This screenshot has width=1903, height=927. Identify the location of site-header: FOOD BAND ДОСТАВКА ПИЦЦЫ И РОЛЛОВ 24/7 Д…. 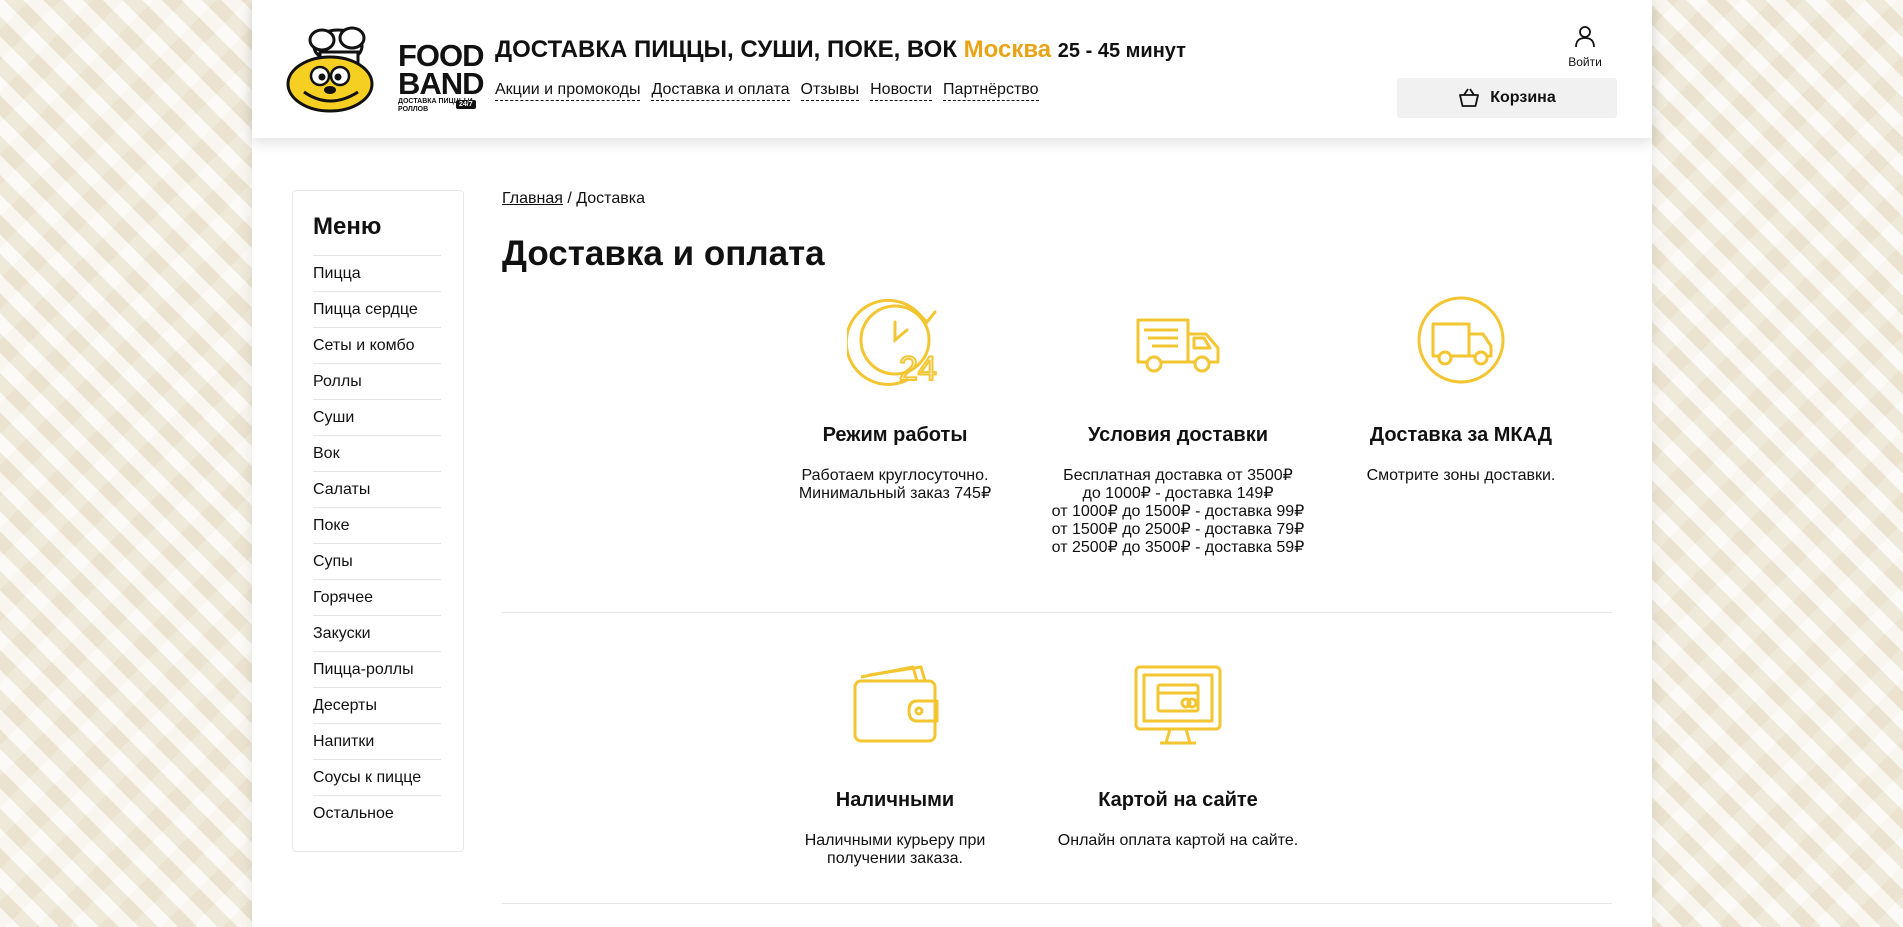
(952, 69).